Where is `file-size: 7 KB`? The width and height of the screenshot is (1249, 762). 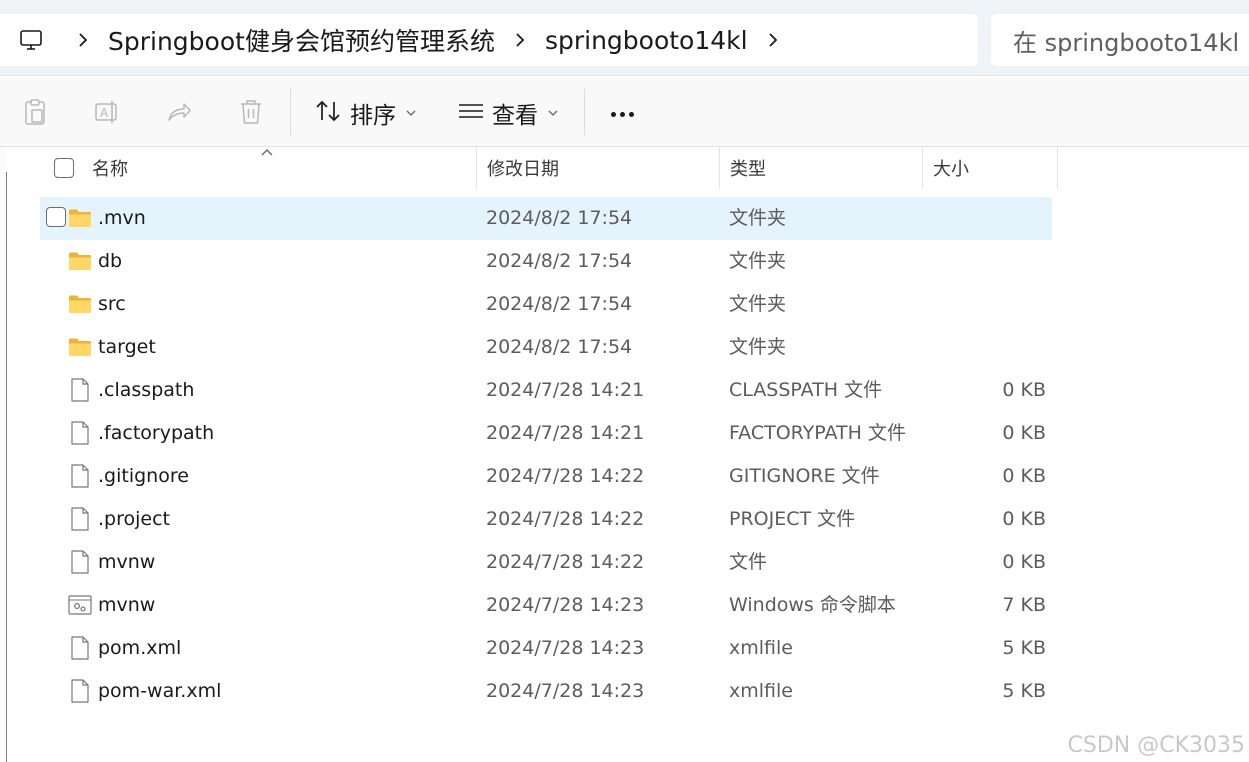
file-size: 7 KB is located at coordinates (1024, 605).